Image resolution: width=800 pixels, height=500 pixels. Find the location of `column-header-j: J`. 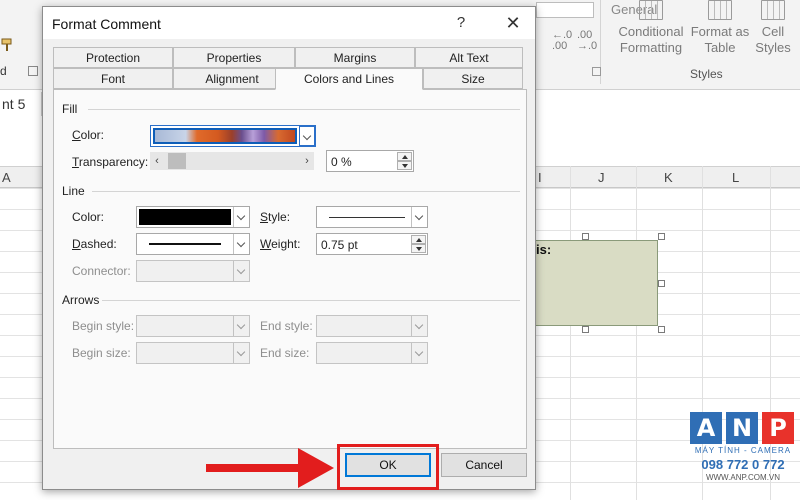

column-header-j: J is located at coordinates (601, 177).